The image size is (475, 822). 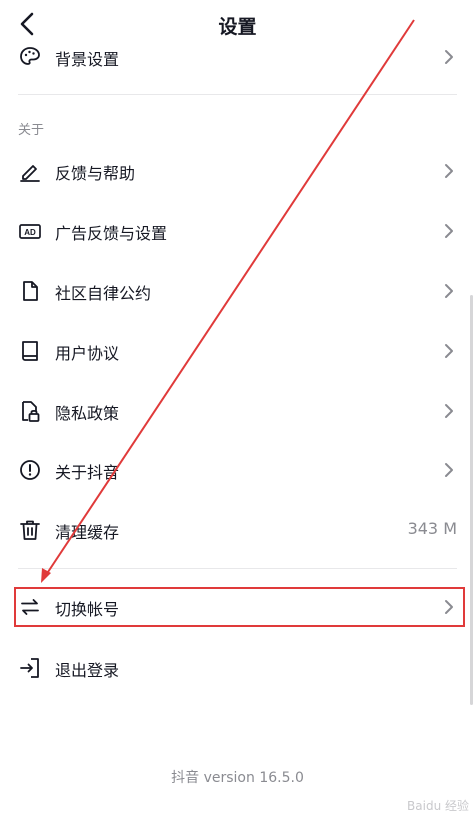 I want to click on settings-item-logout: 退出登录, so click(x=237, y=668).